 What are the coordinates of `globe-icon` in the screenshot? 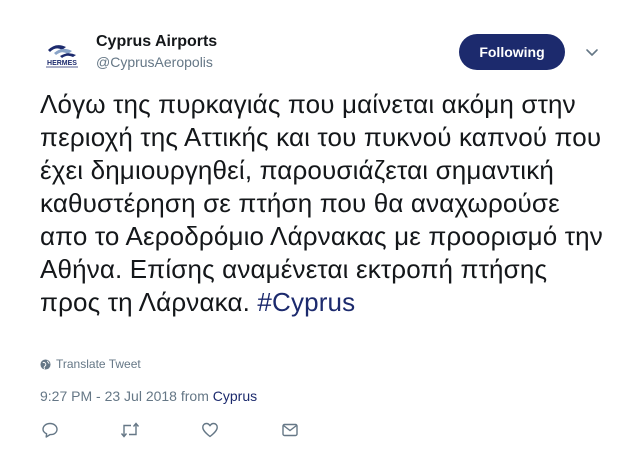 It's located at (45, 364).